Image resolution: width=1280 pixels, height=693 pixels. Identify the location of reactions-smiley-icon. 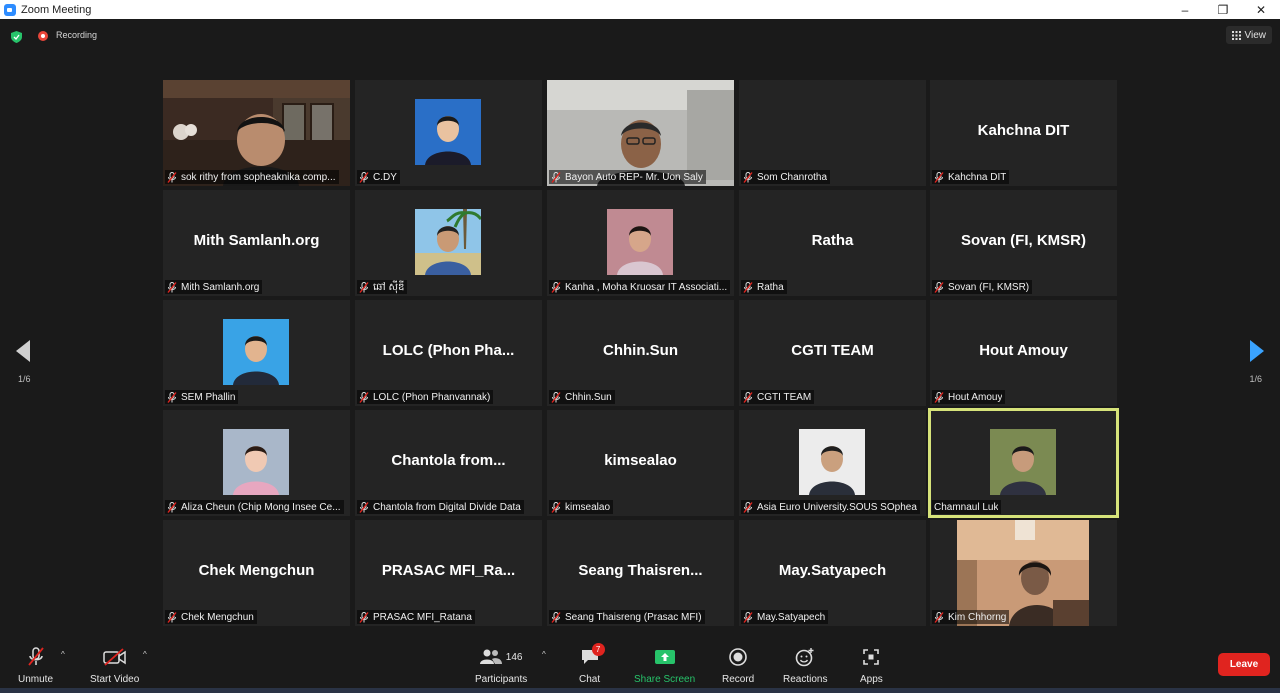
(804, 657).